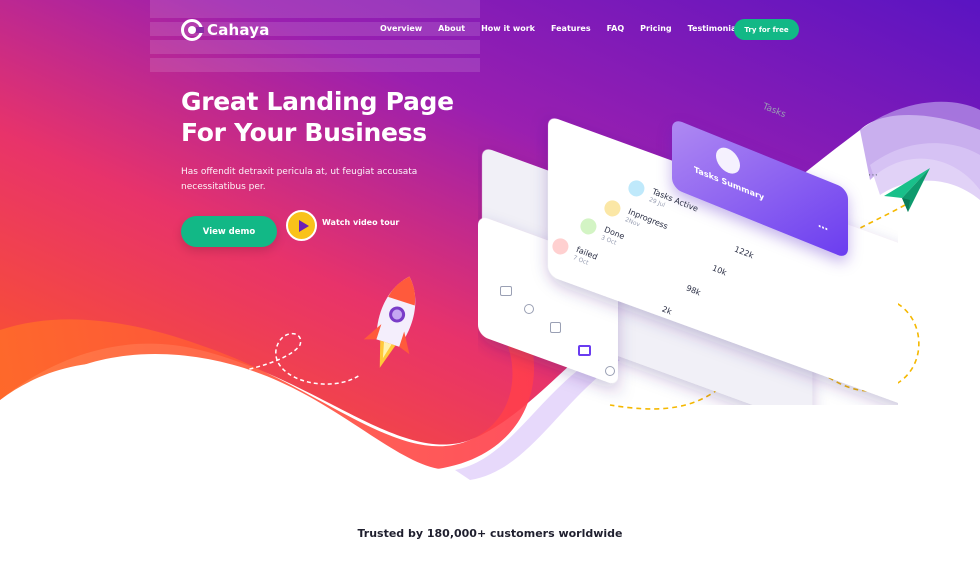  What do you see at coordinates (508, 28) in the screenshot?
I see `menu-item-how-it-work: How it work` at bounding box center [508, 28].